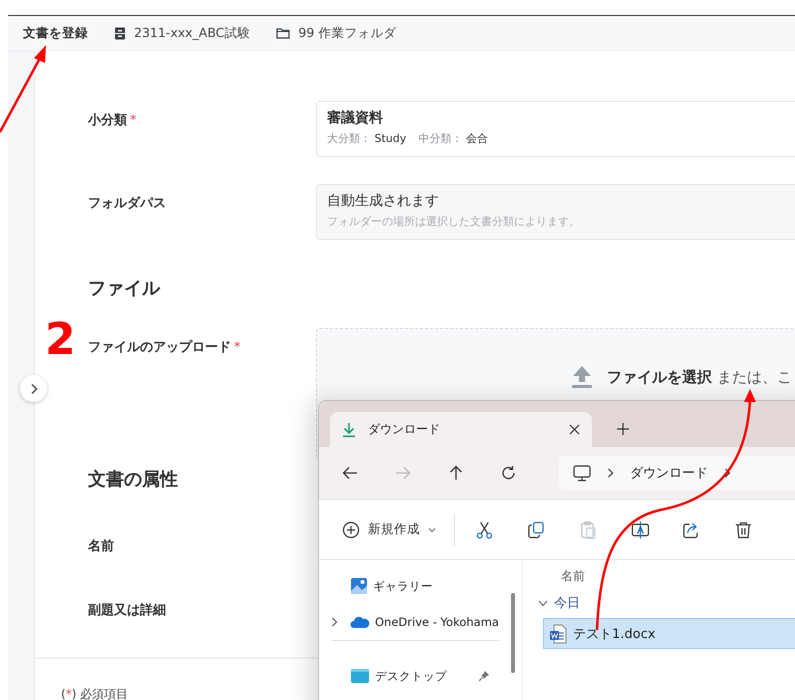  What do you see at coordinates (659, 578) in the screenshot?
I see `column-header: 名前` at bounding box center [659, 578].